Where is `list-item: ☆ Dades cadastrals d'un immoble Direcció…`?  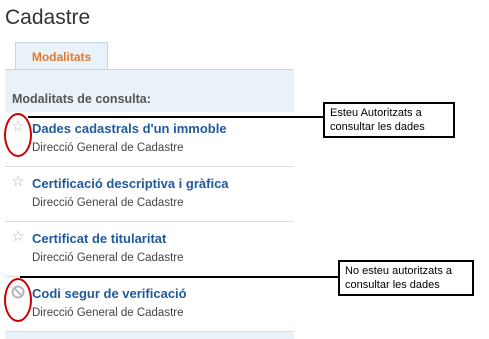
list-item: ☆ Dades cadastrals d'un immoble Direcció… is located at coordinates (149, 139).